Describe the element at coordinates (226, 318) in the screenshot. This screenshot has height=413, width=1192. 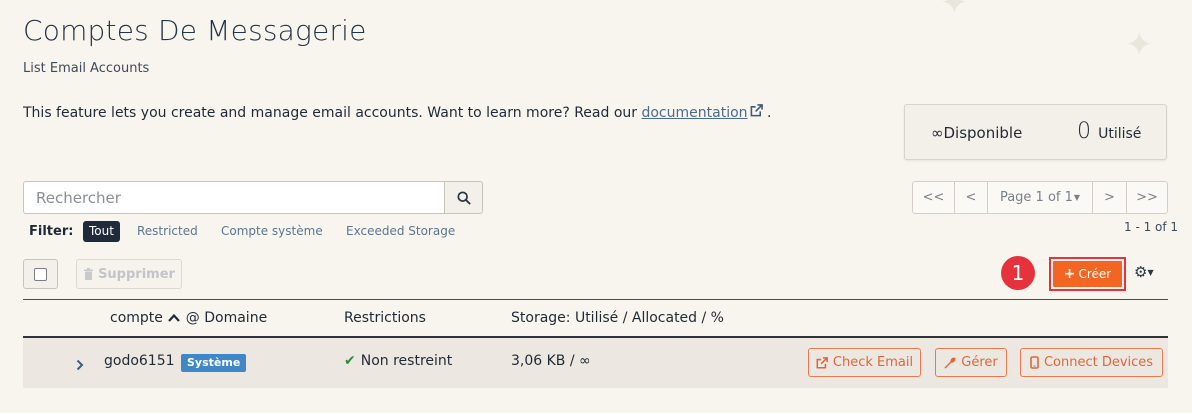
I see `domain-column-label: @ Domaine` at that location.